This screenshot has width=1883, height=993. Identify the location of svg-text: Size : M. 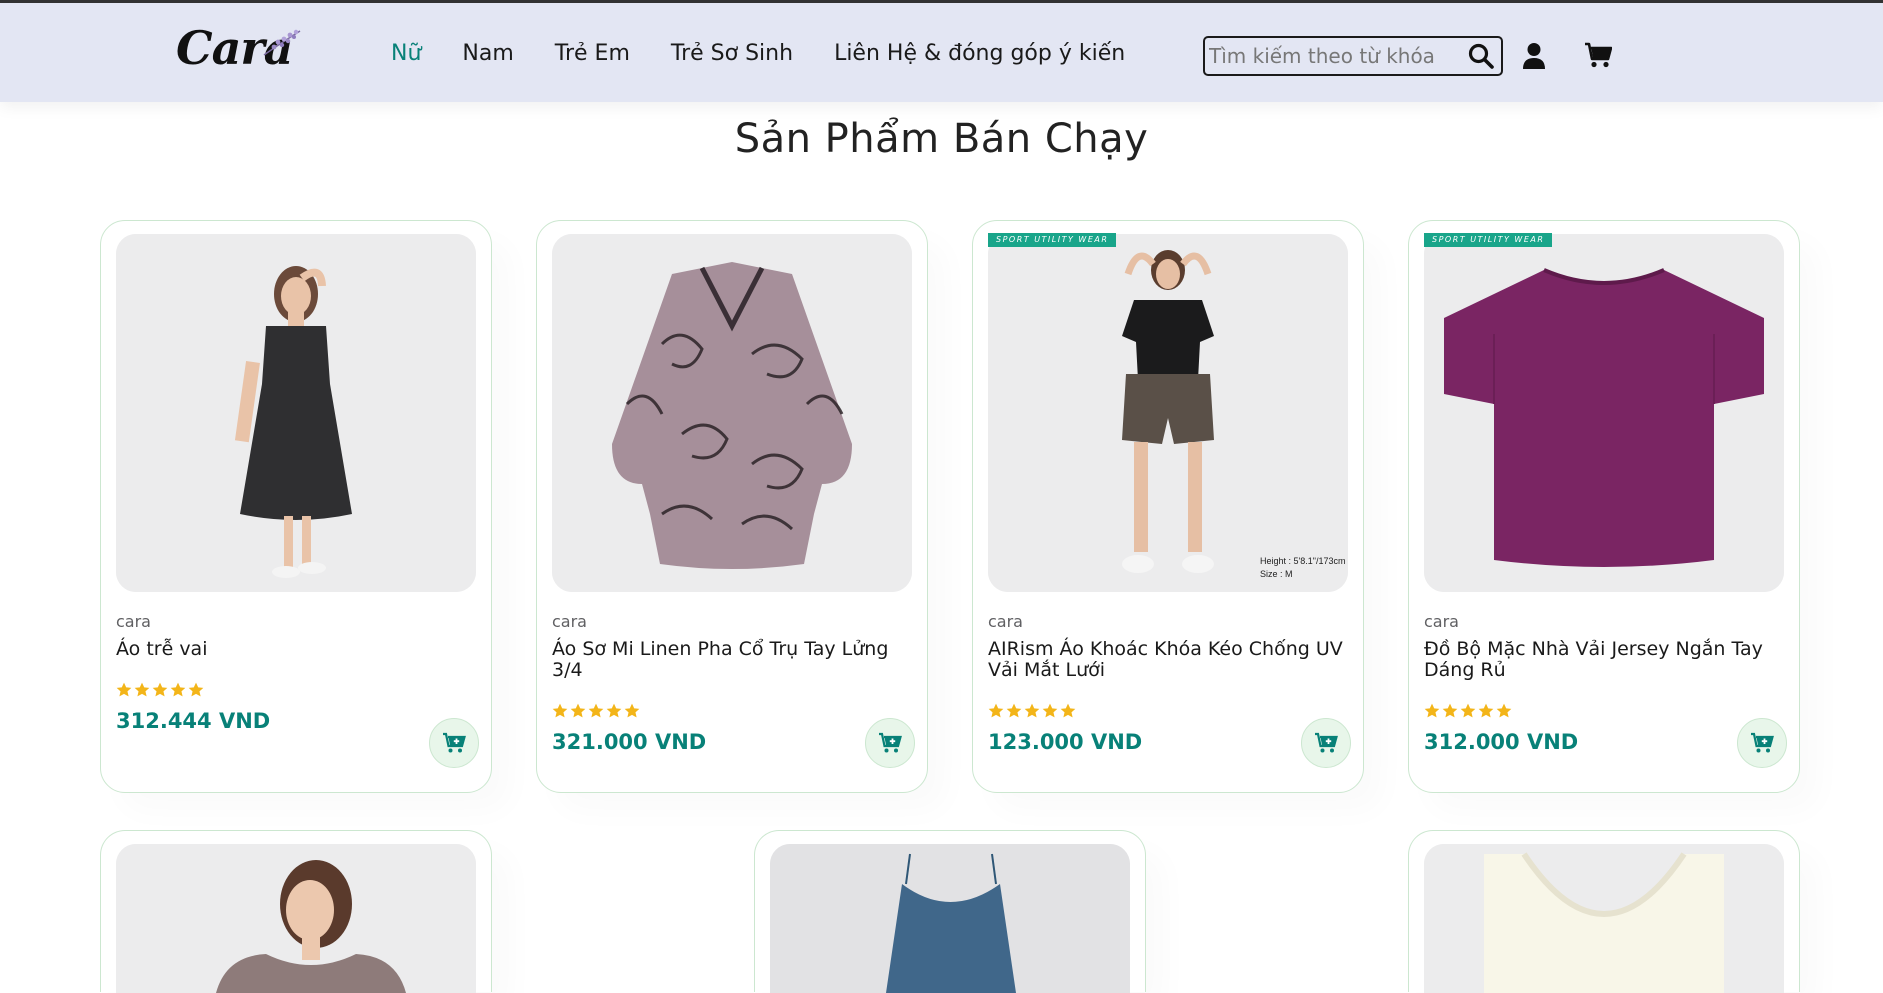
(1276, 574).